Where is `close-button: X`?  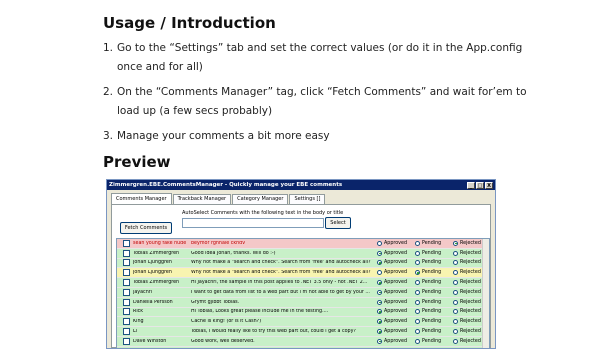 close-button: X is located at coordinates (489, 185).